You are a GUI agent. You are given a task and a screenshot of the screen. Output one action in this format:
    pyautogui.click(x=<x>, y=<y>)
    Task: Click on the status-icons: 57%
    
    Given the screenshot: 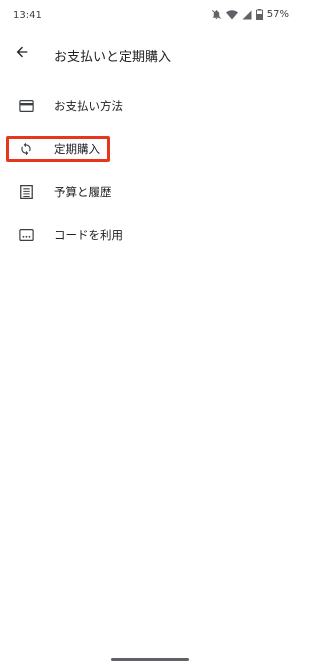 What is the action you would take?
    pyautogui.click(x=250, y=14)
    